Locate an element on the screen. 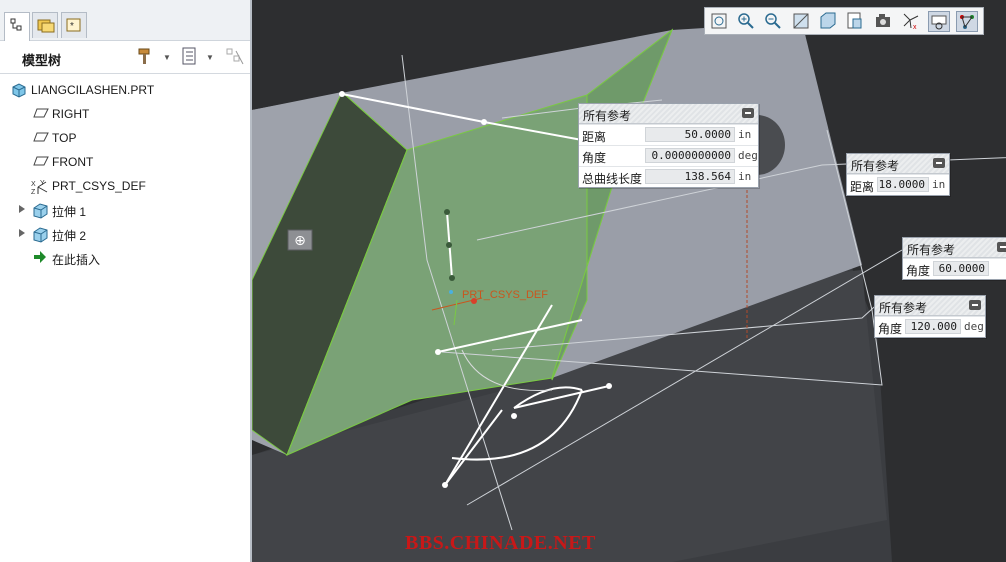 This screenshot has height=562, width=1006. tab-model-tree is located at coordinates (17, 26).